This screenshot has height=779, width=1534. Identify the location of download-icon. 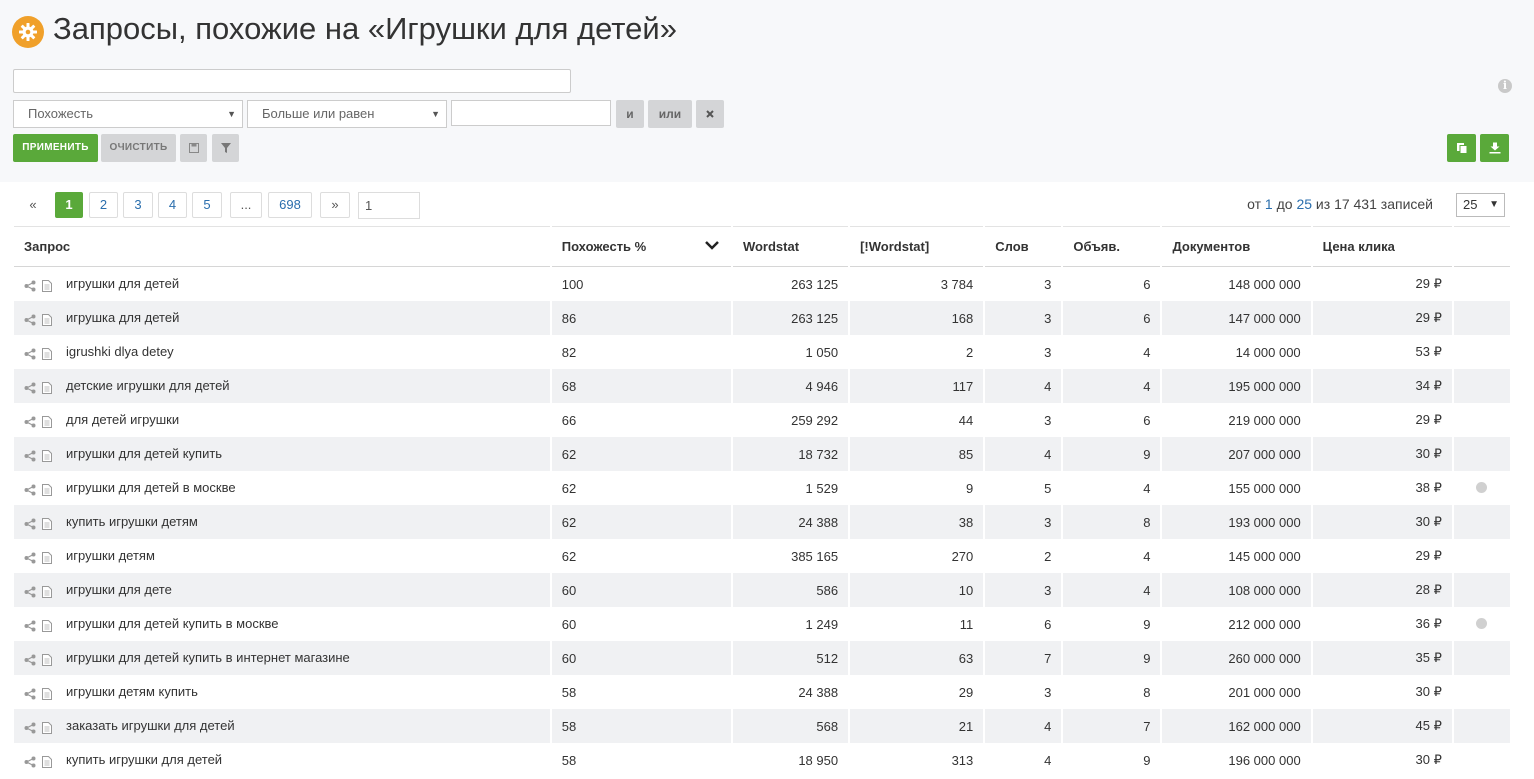
(1494, 148).